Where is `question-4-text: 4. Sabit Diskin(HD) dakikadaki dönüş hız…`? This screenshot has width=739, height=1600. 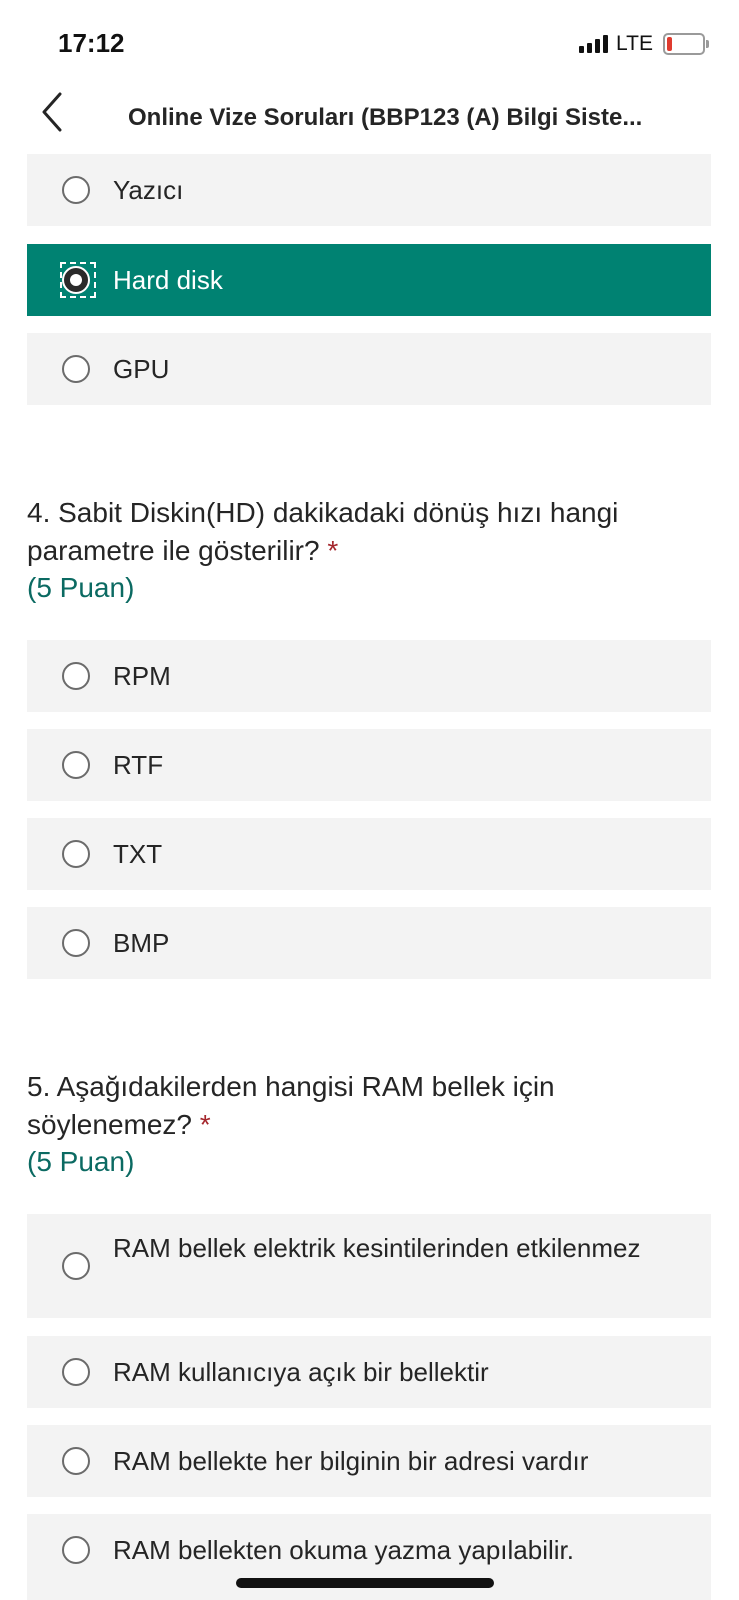 question-4-text: 4. Sabit Diskin(HD) dakikadaki dönüş hız… is located at coordinates (357, 532).